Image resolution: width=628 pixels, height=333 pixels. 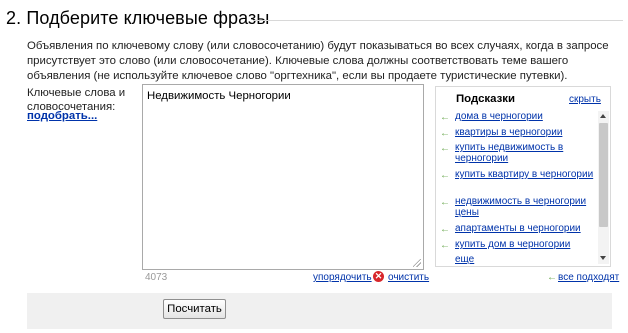 I want to click on hint-item-label: квартиры в черногории, so click(x=525, y=132).